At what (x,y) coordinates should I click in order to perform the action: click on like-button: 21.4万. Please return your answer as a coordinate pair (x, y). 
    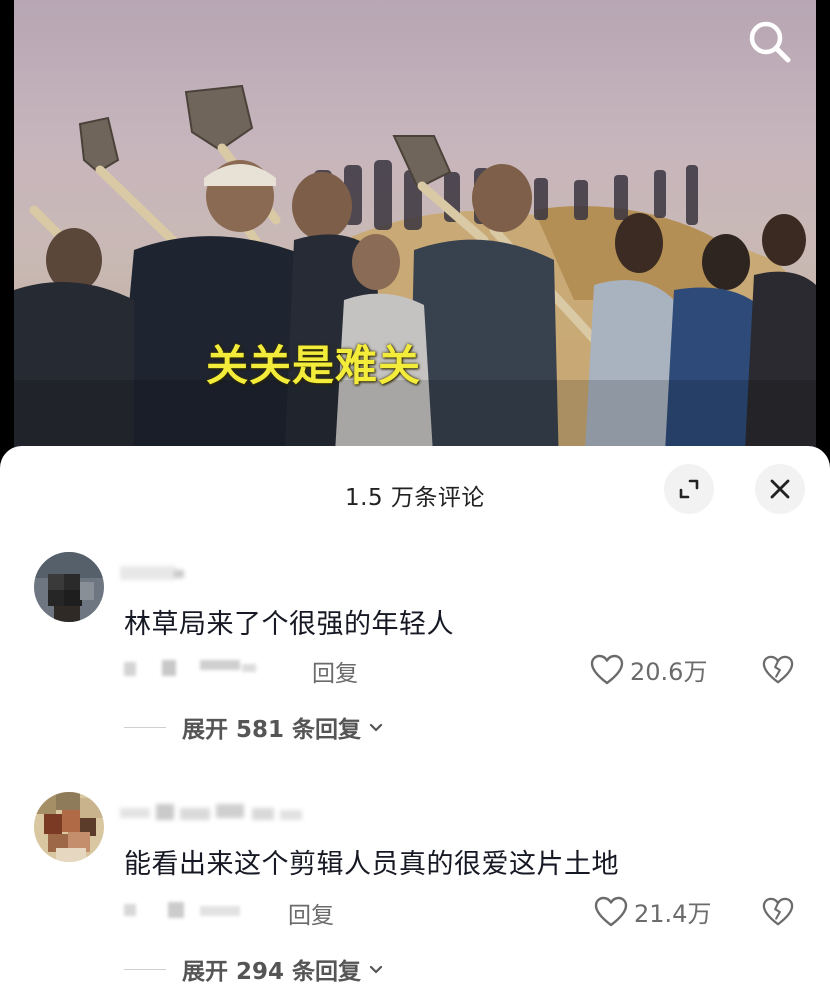
    Looking at the image, I should click on (652, 911).